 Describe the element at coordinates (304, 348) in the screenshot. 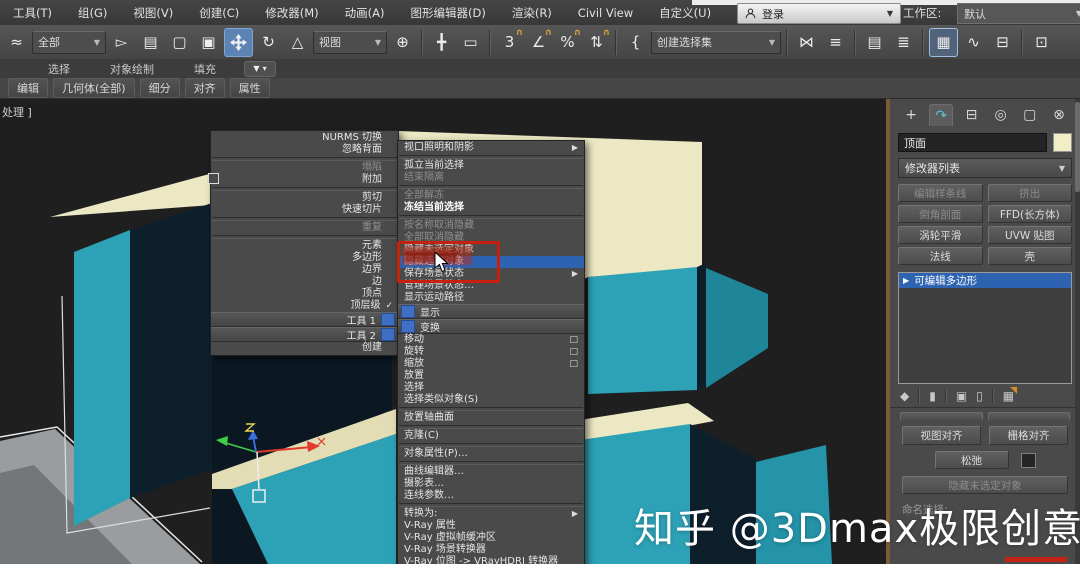

I see `menu-item: 创建` at that location.